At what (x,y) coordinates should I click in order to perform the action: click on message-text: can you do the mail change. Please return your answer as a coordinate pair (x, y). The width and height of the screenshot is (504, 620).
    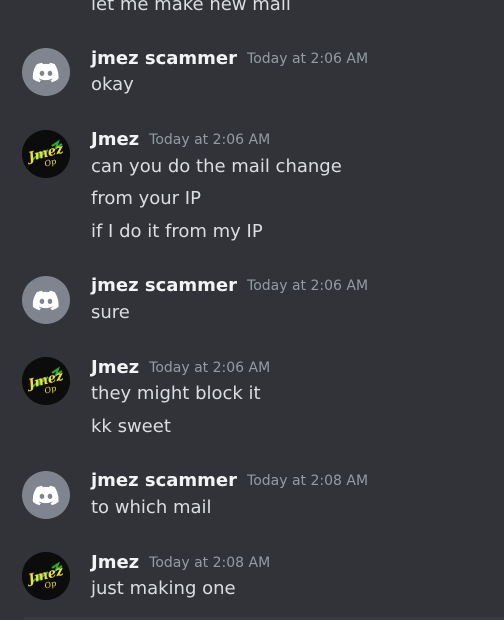
    Looking at the image, I should click on (216, 166).